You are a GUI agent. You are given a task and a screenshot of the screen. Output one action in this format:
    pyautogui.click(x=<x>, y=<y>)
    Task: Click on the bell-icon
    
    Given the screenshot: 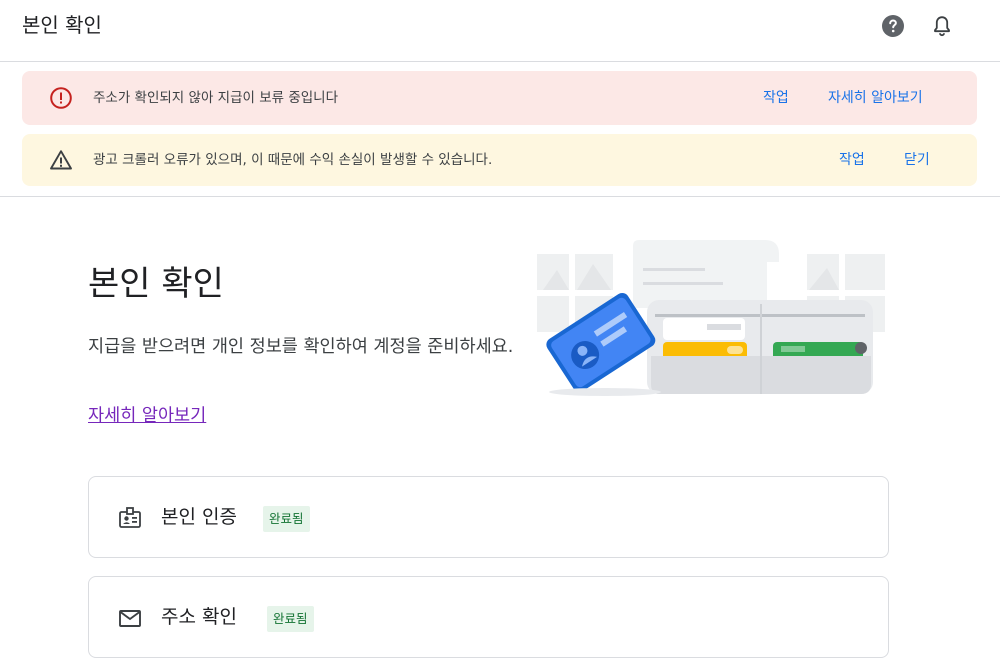 What is the action you would take?
    pyautogui.click(x=942, y=26)
    